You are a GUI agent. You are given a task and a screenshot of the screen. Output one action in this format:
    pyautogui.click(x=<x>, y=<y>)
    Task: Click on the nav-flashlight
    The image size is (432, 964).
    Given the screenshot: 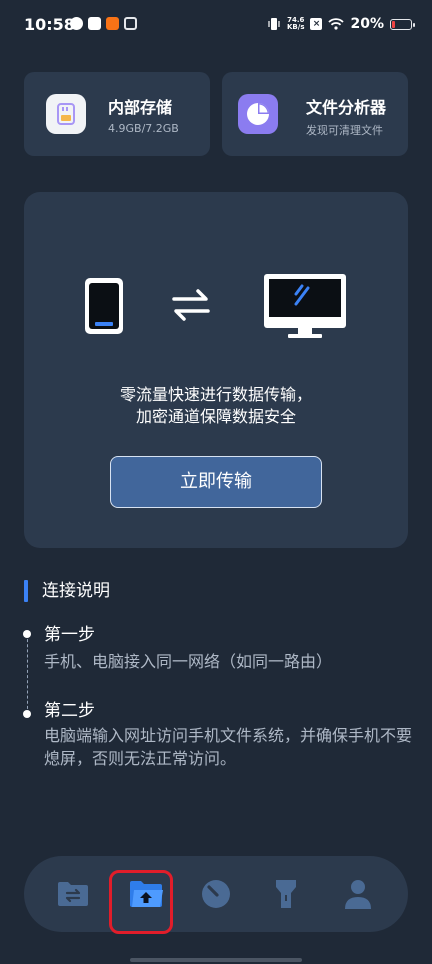 What is the action you would take?
    pyautogui.click(x=286, y=894)
    